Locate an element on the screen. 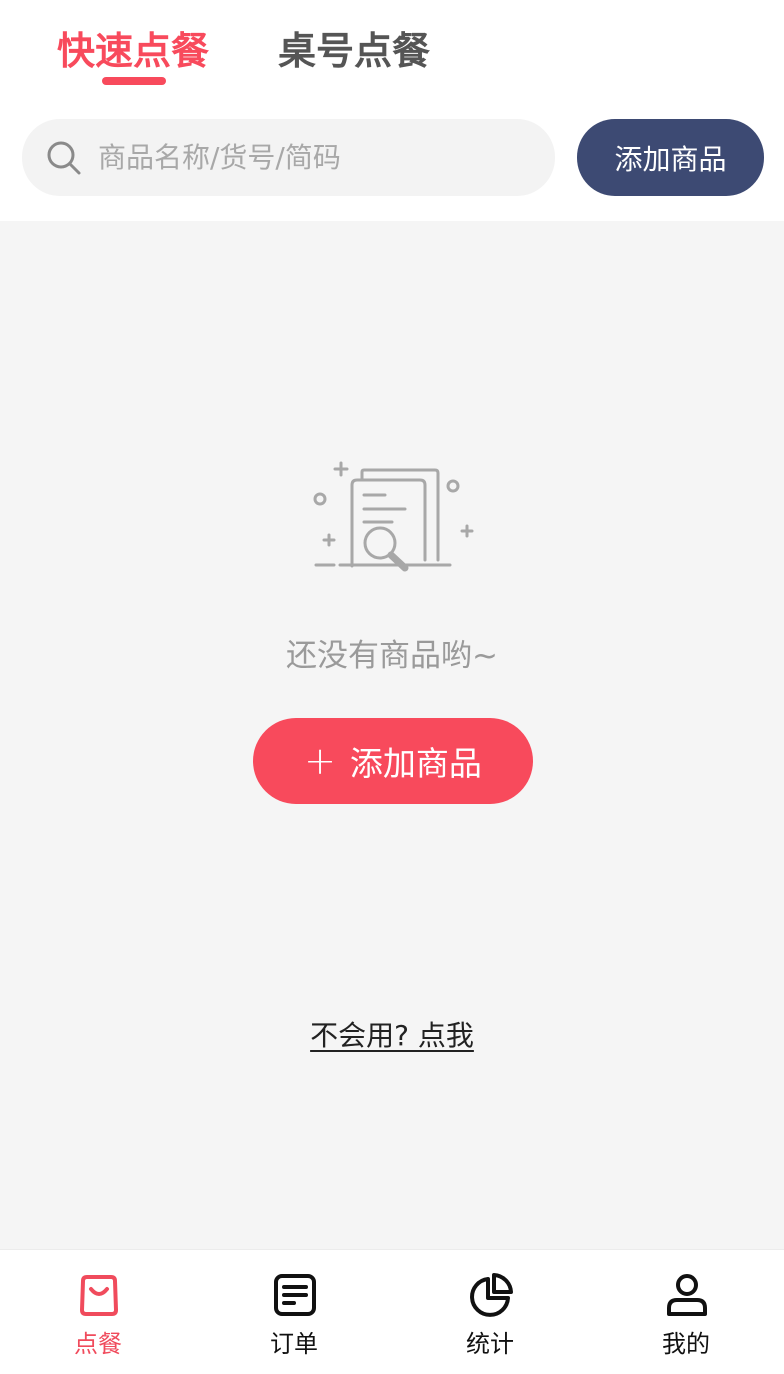 Image resolution: width=784 pixels, height=1374 pixels. search-box is located at coordinates (288, 157).